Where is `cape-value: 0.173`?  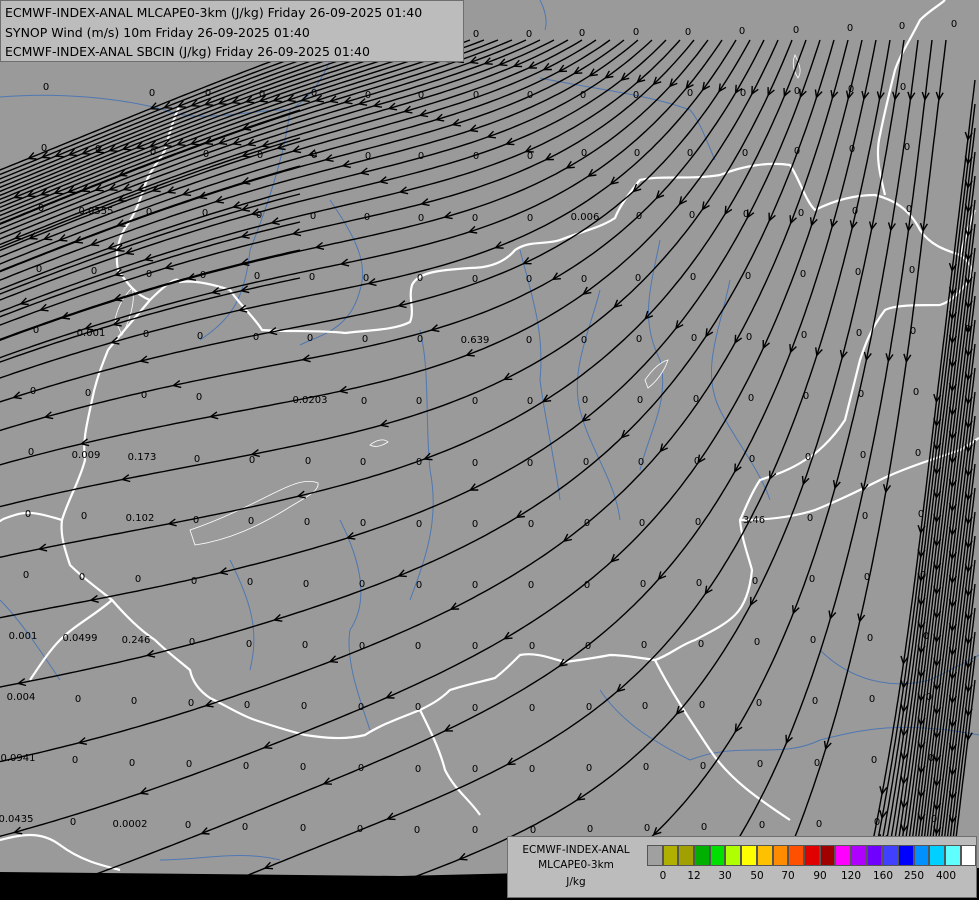
cape-value: 0.173 is located at coordinates (142, 457).